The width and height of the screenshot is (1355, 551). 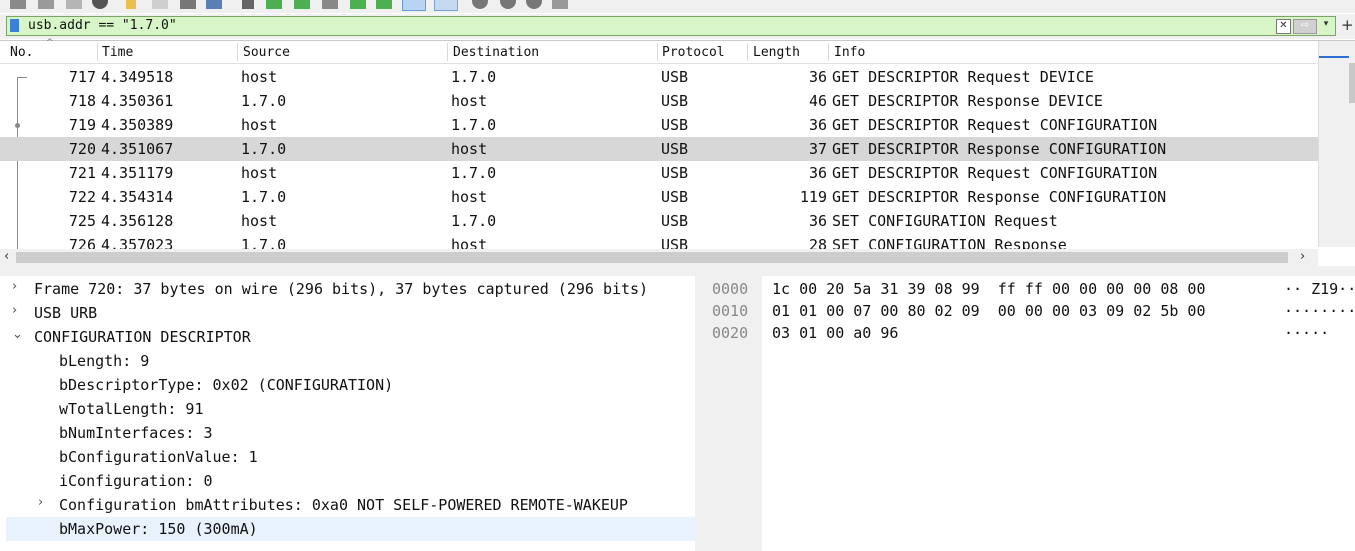 I want to click on display-filter-text: usb.addr == "1.7.0", so click(x=102, y=25).